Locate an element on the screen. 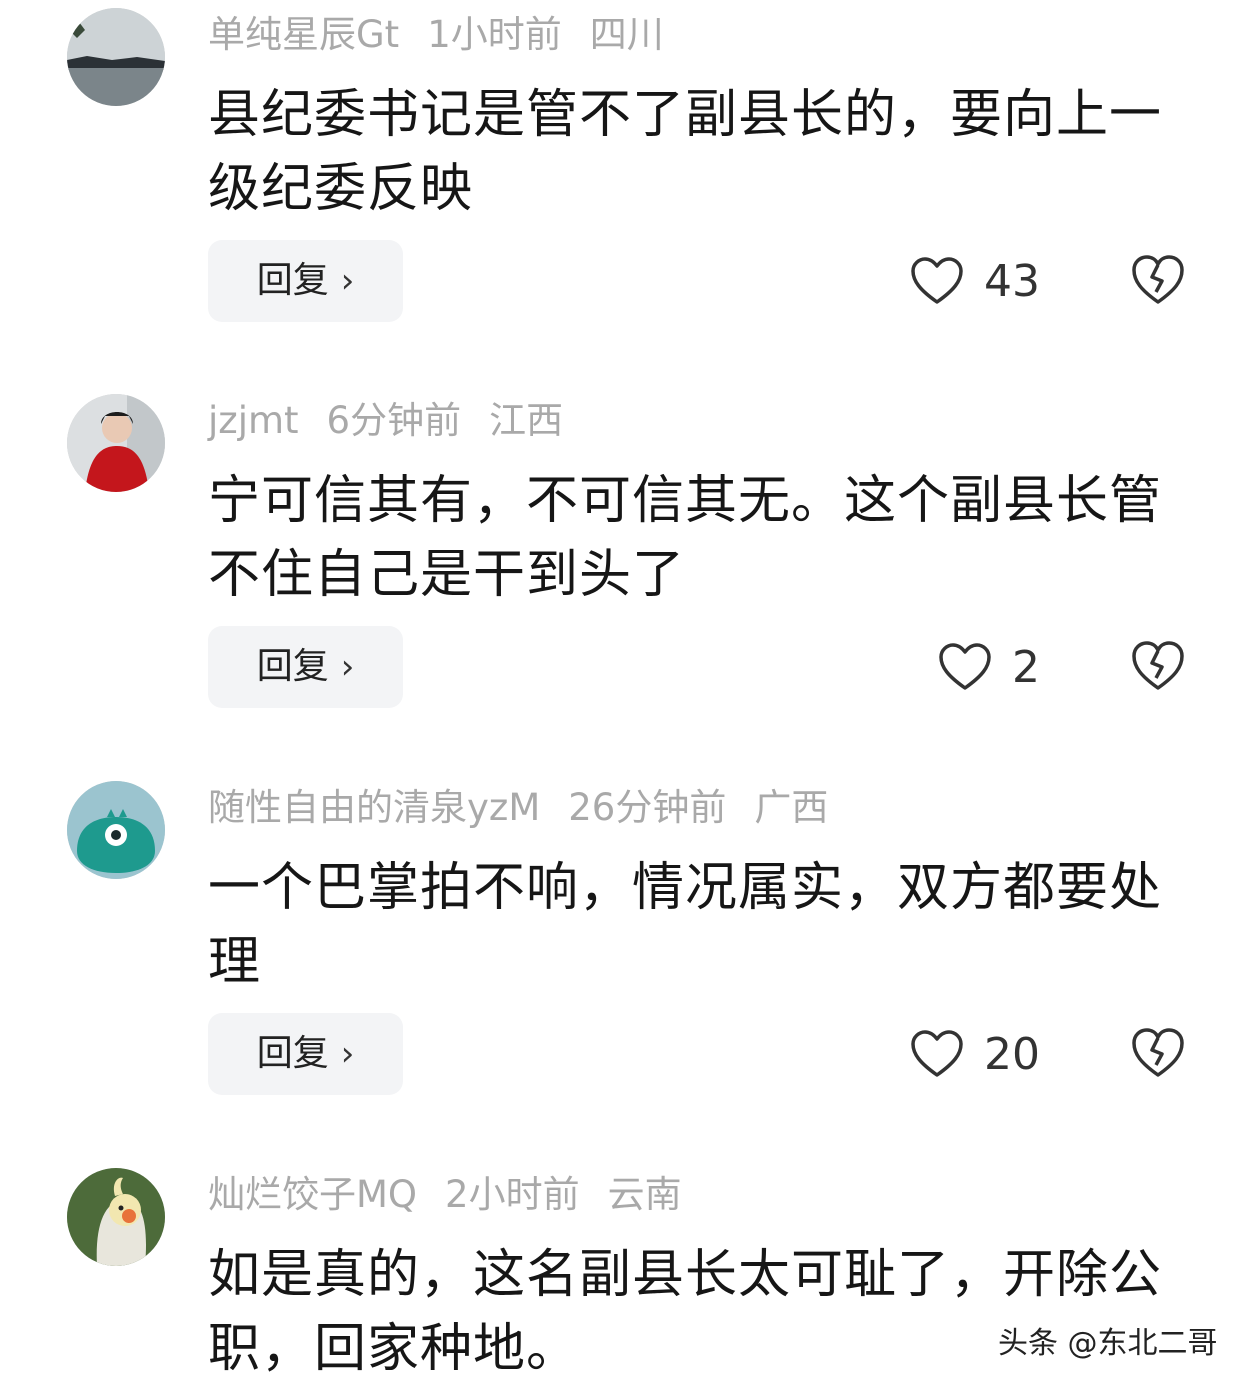 The height and width of the screenshot is (1388, 1260). like-button: 43 is located at coordinates (975, 281).